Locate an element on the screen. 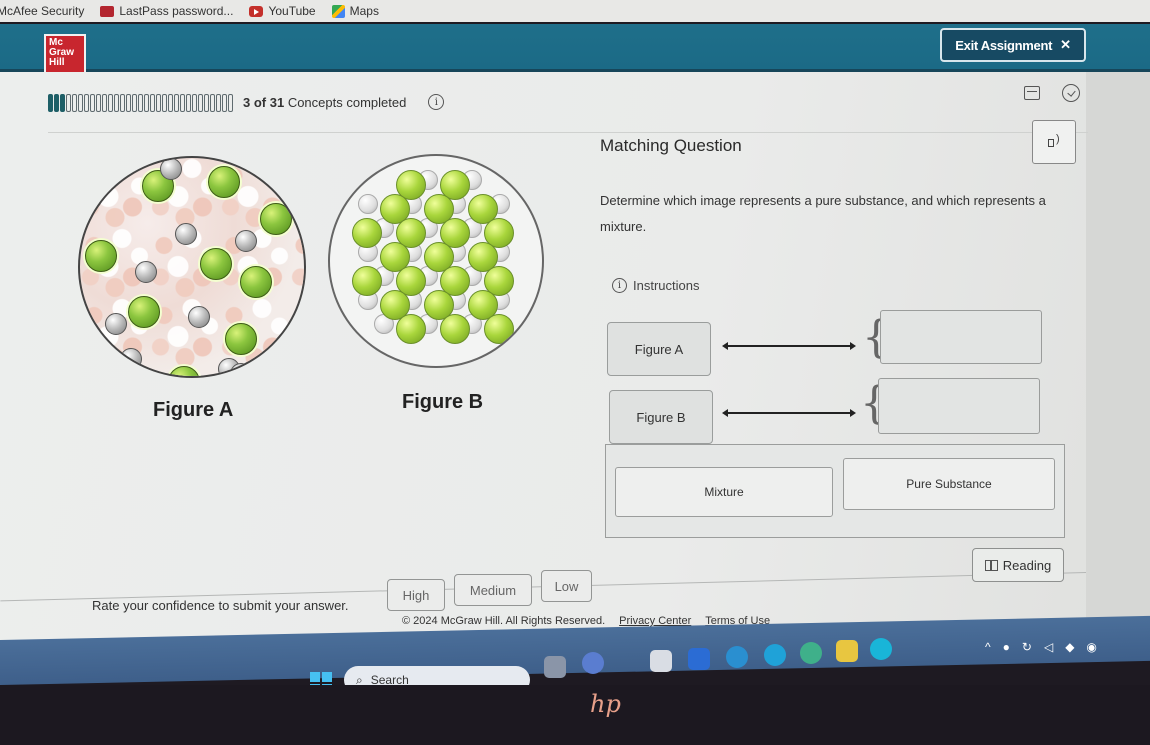 This screenshot has width=1150, height=745. confidence-low-button: Low is located at coordinates (566, 586).